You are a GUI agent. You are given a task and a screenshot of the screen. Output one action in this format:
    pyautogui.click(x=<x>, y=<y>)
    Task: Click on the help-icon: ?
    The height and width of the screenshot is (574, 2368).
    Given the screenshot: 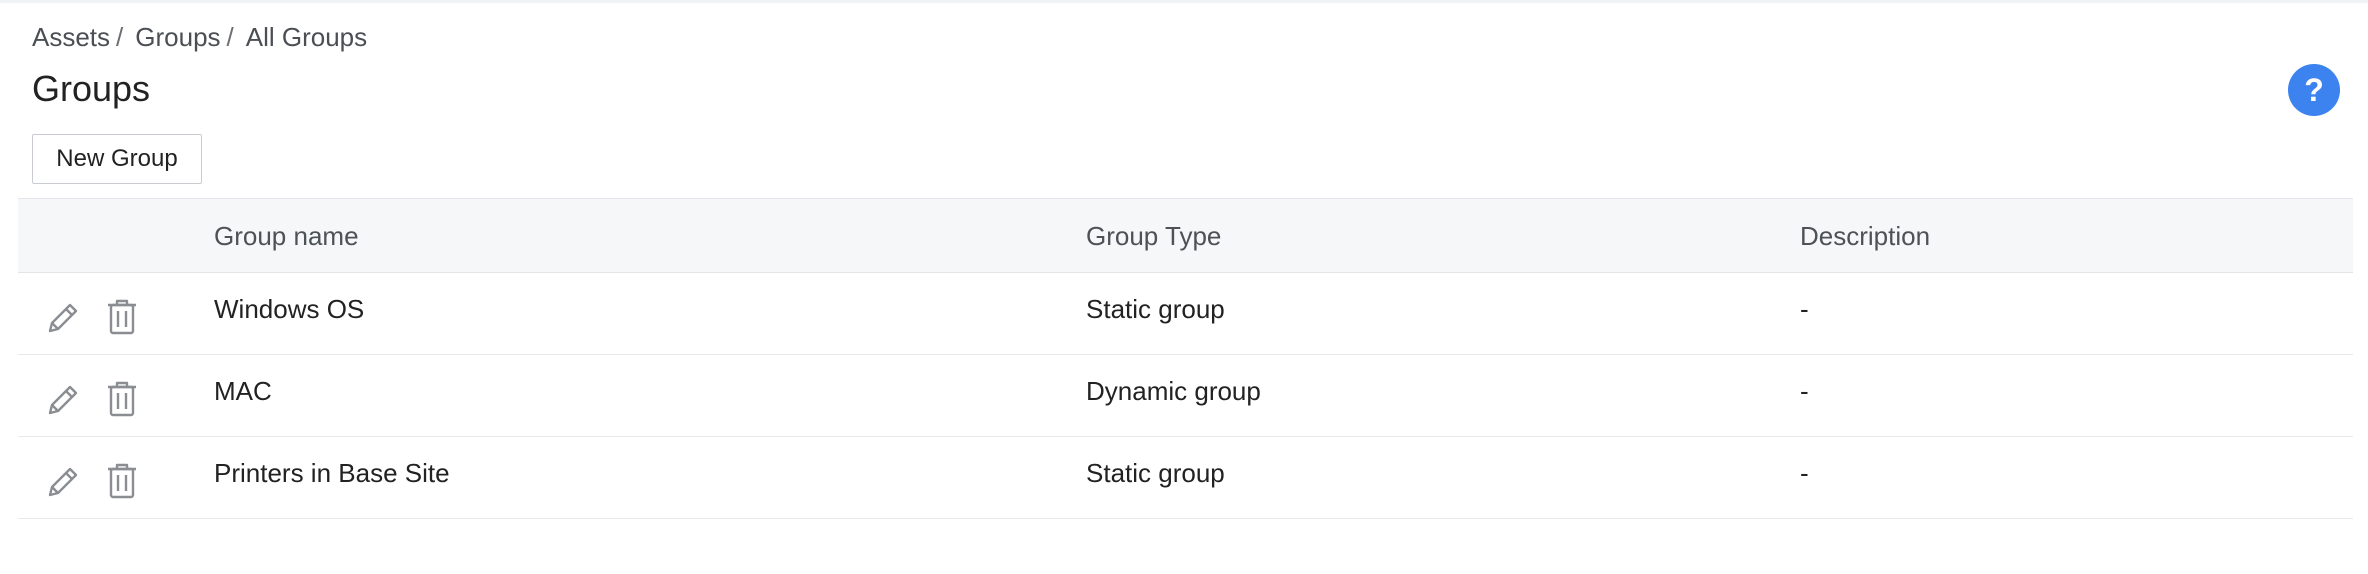 What is the action you would take?
    pyautogui.click(x=2314, y=90)
    